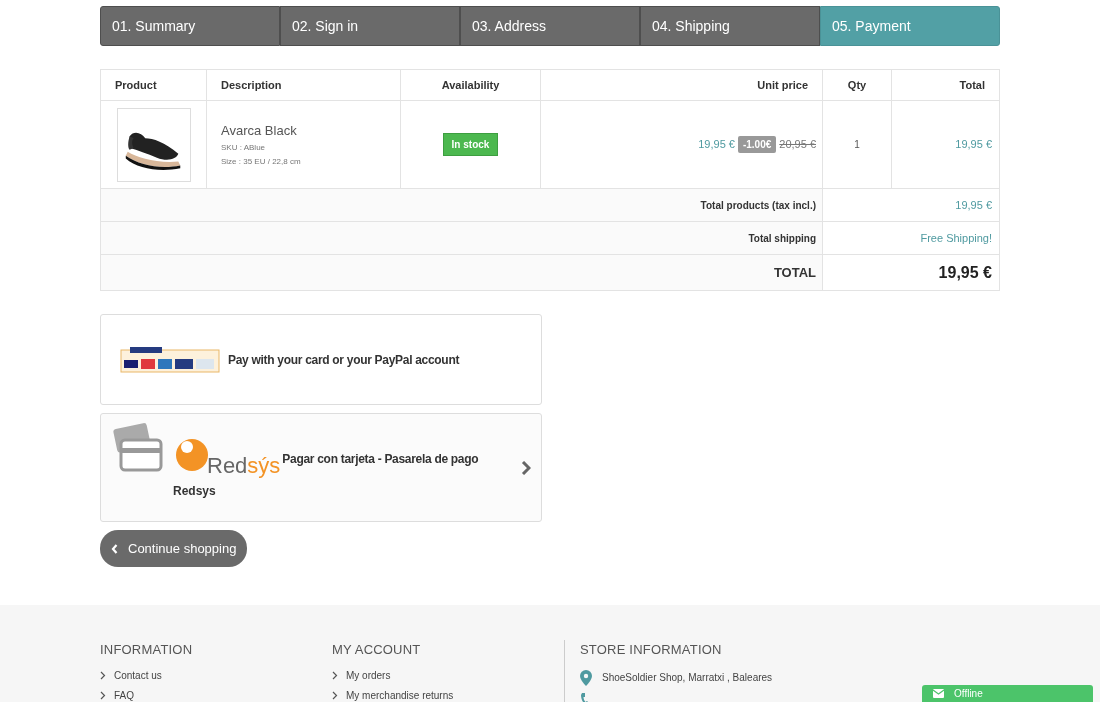  What do you see at coordinates (174, 548) in the screenshot?
I see `continue-shopping-button: Continue shopping` at bounding box center [174, 548].